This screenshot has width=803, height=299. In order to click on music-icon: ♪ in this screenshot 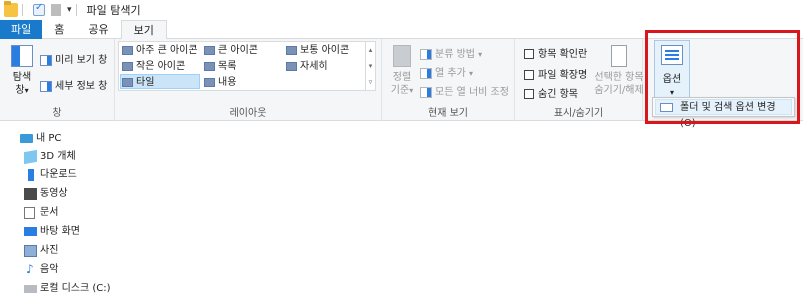, I will do `click(30, 269)`.